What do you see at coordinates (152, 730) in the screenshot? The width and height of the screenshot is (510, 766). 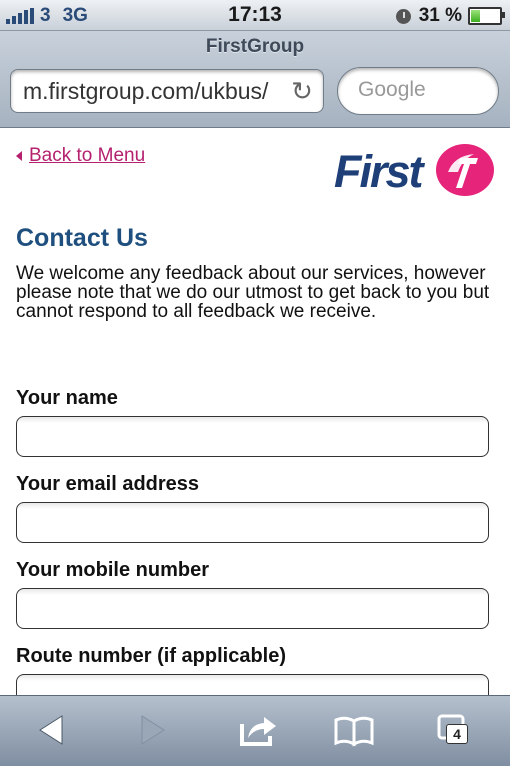 I see `forward-arrow-icon` at bounding box center [152, 730].